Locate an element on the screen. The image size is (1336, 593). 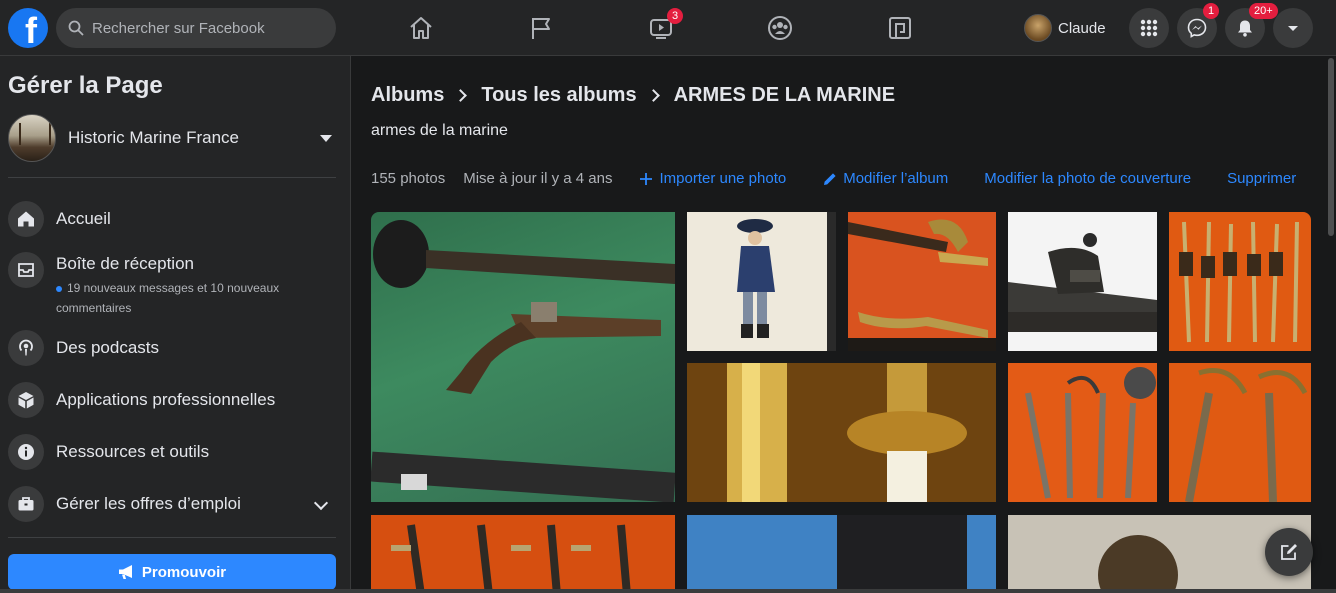
account-menu-button is located at coordinates (1293, 28).